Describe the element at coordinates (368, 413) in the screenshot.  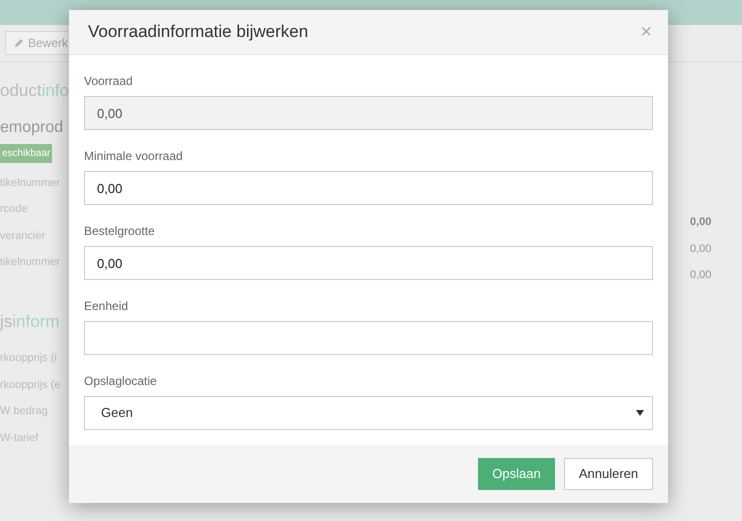
I see `location-select: Geen` at that location.